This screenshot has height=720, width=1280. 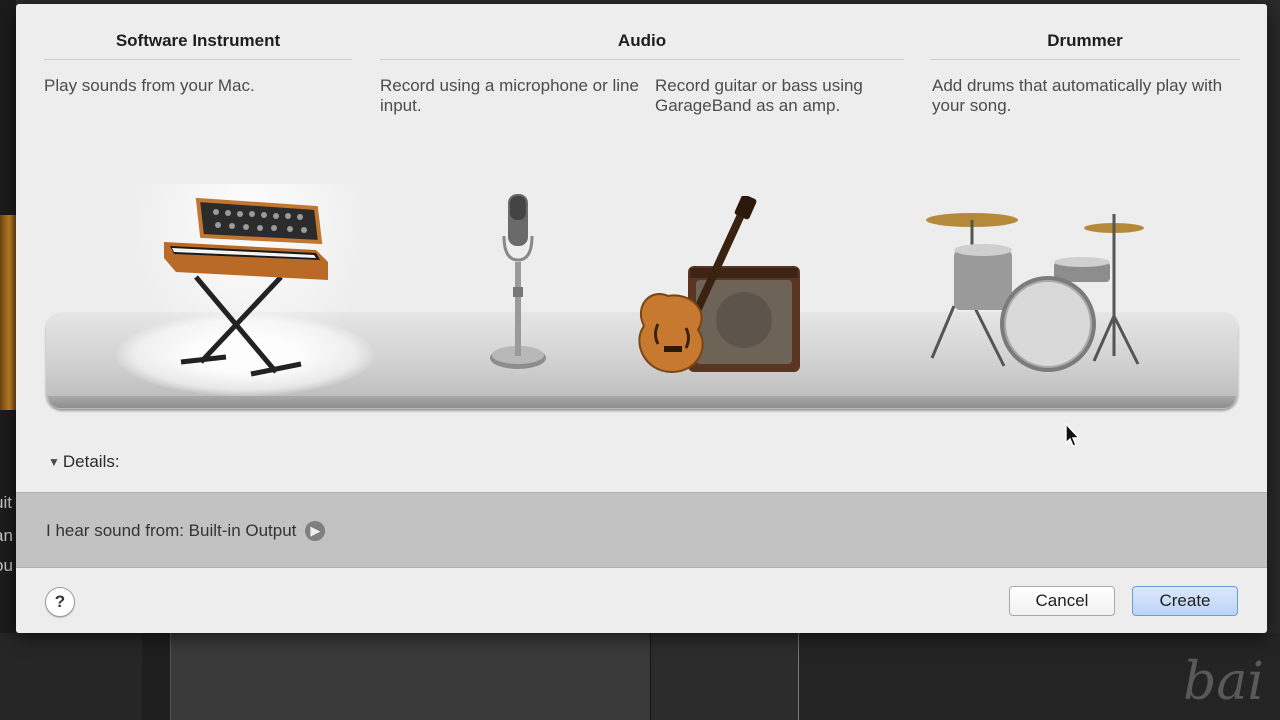 I want to click on sound-output-bar: I hear sound from: Built-in Output ▶, so click(x=641, y=530).